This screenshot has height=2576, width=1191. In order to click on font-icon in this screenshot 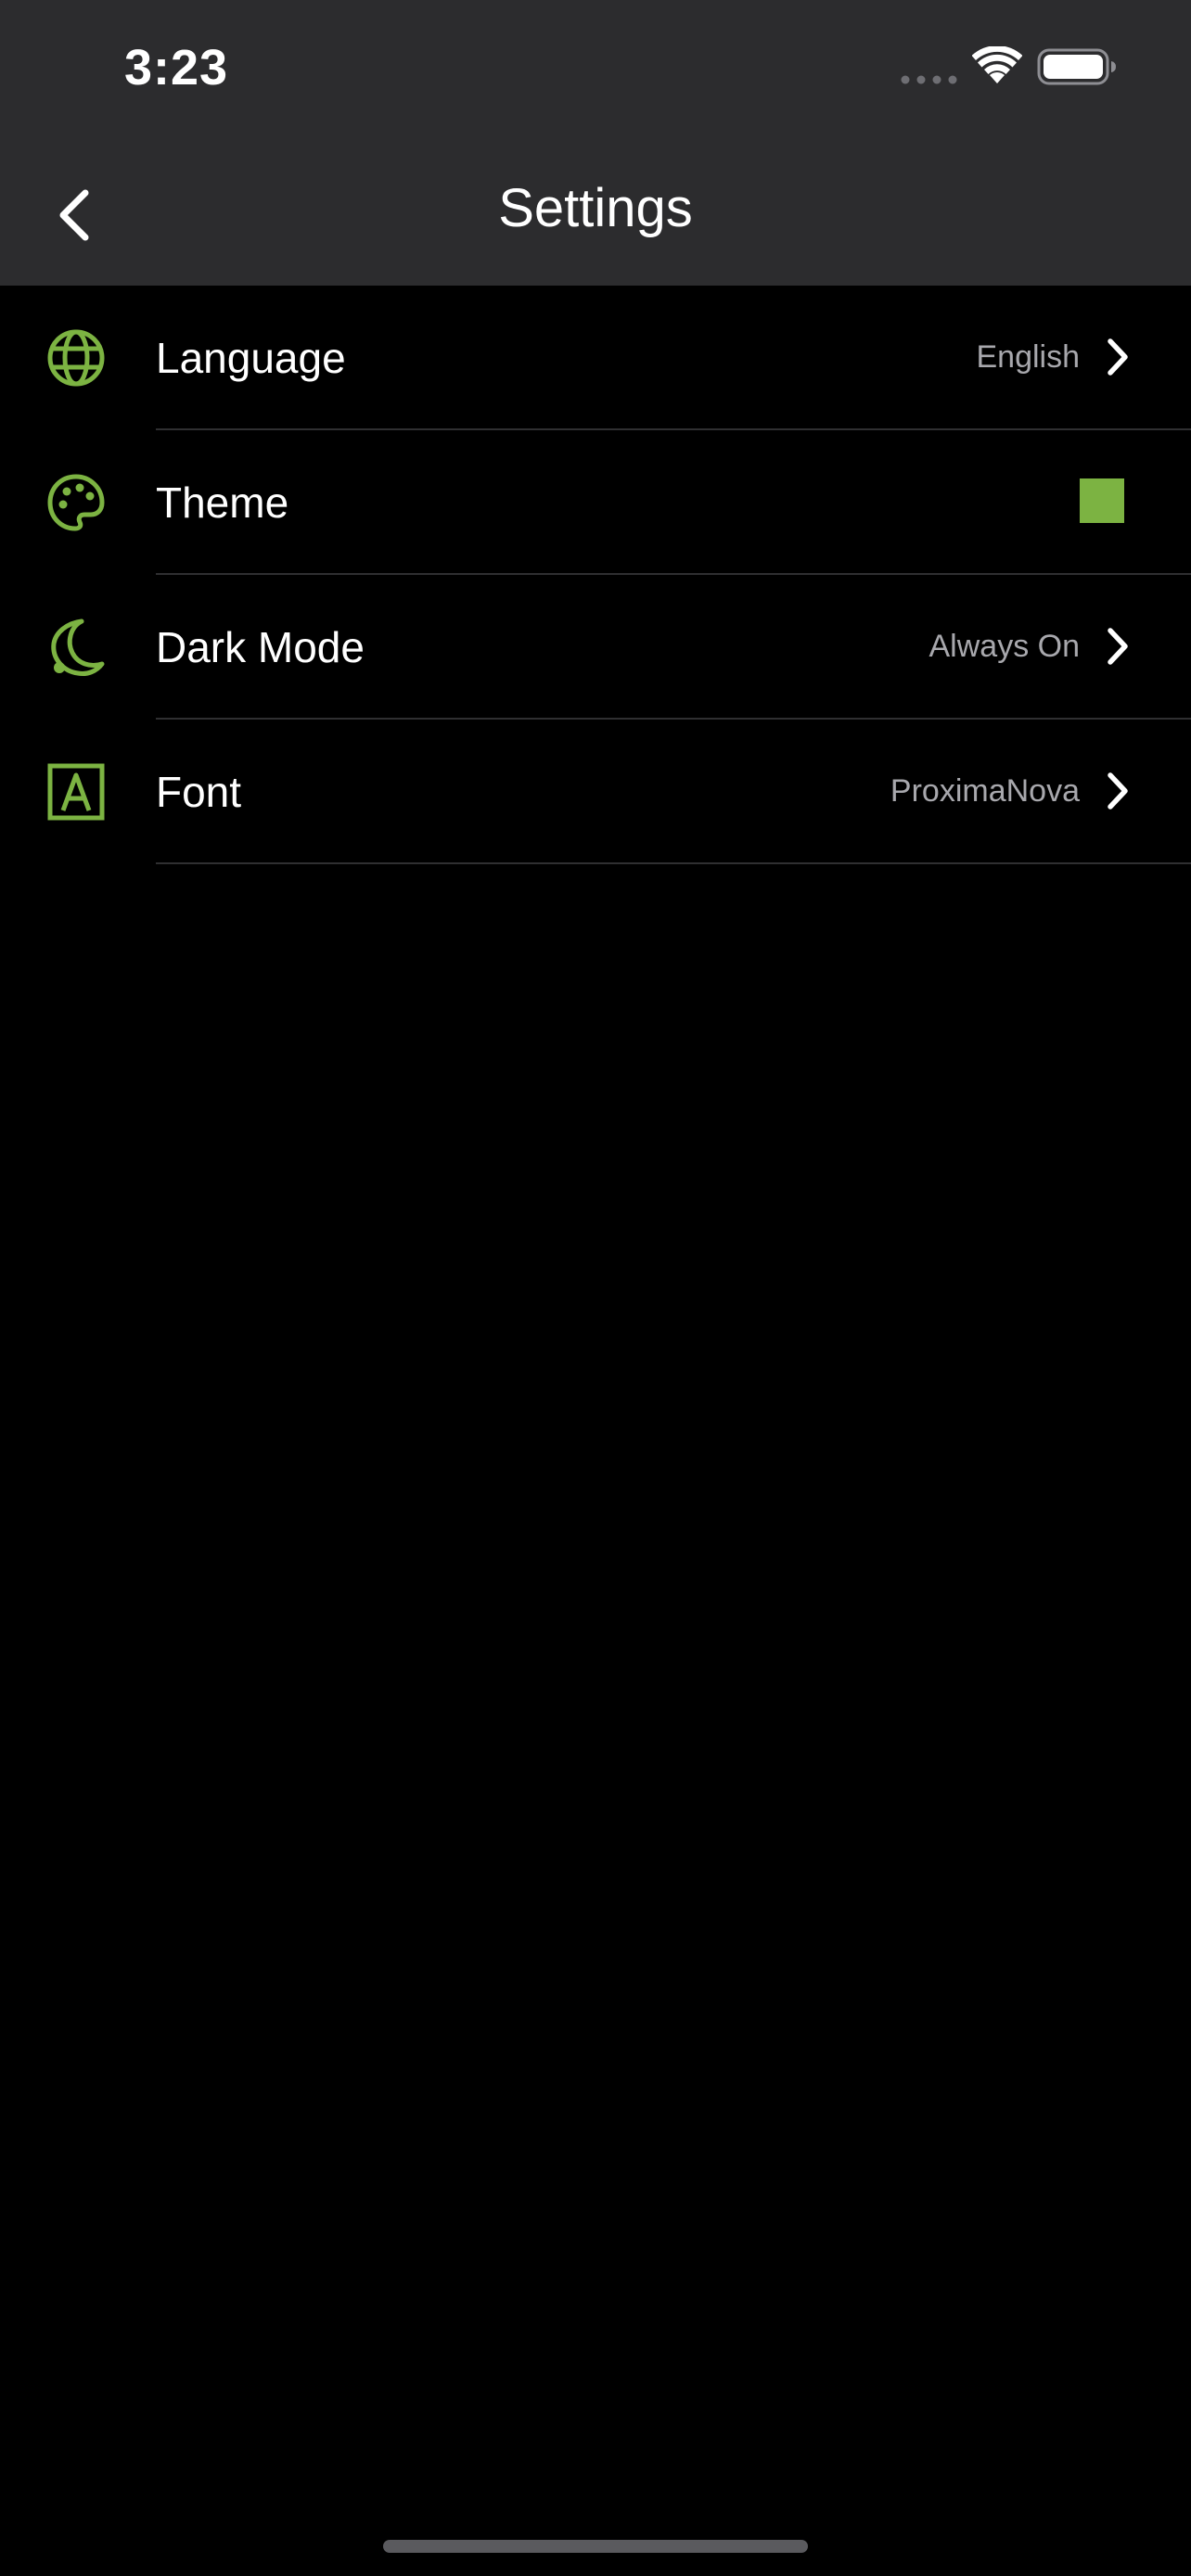, I will do `click(76, 792)`.